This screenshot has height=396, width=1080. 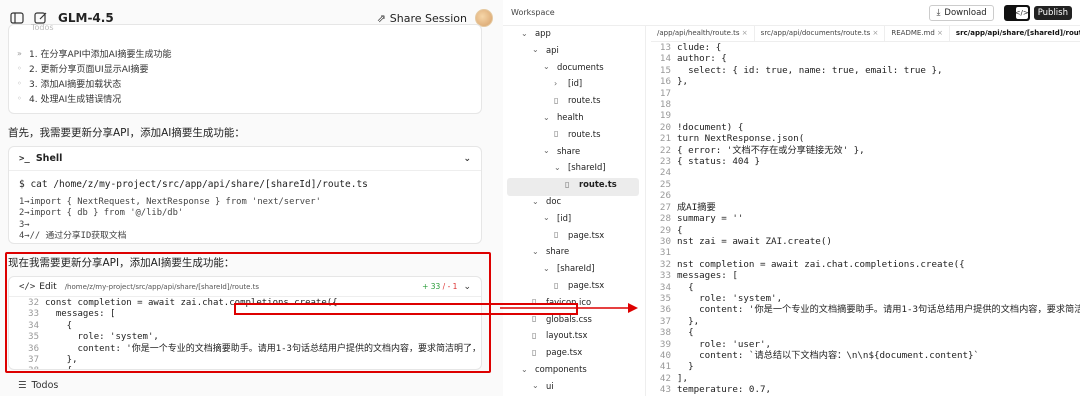 I want to click on todos-footer: ☰ Todos, so click(x=38, y=385).